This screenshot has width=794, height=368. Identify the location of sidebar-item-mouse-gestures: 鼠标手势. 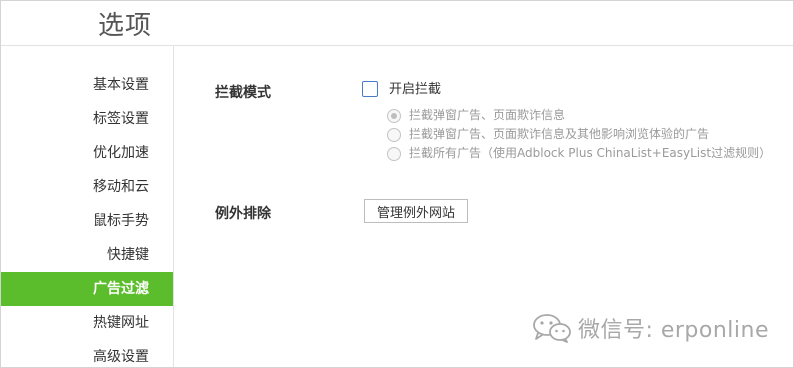
(87, 221).